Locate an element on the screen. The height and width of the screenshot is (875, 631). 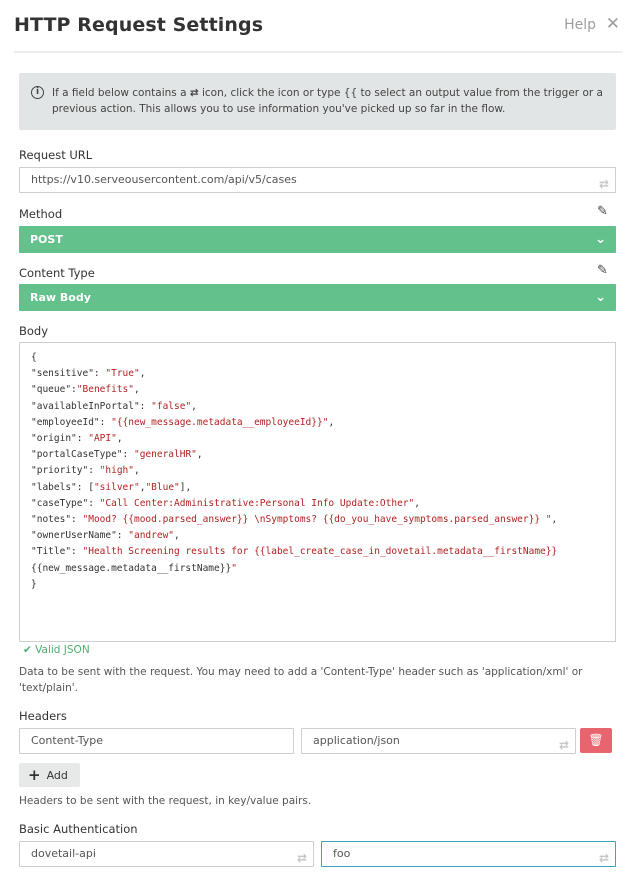
header-key-value: Content-Type is located at coordinates (67, 740).